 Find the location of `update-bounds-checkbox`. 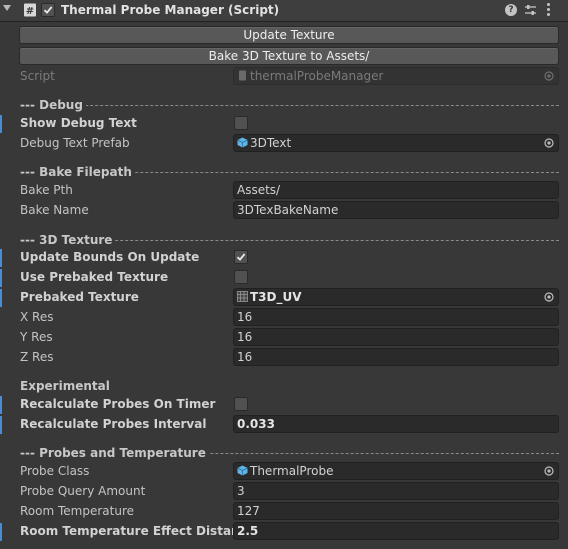

update-bounds-checkbox is located at coordinates (241, 257).